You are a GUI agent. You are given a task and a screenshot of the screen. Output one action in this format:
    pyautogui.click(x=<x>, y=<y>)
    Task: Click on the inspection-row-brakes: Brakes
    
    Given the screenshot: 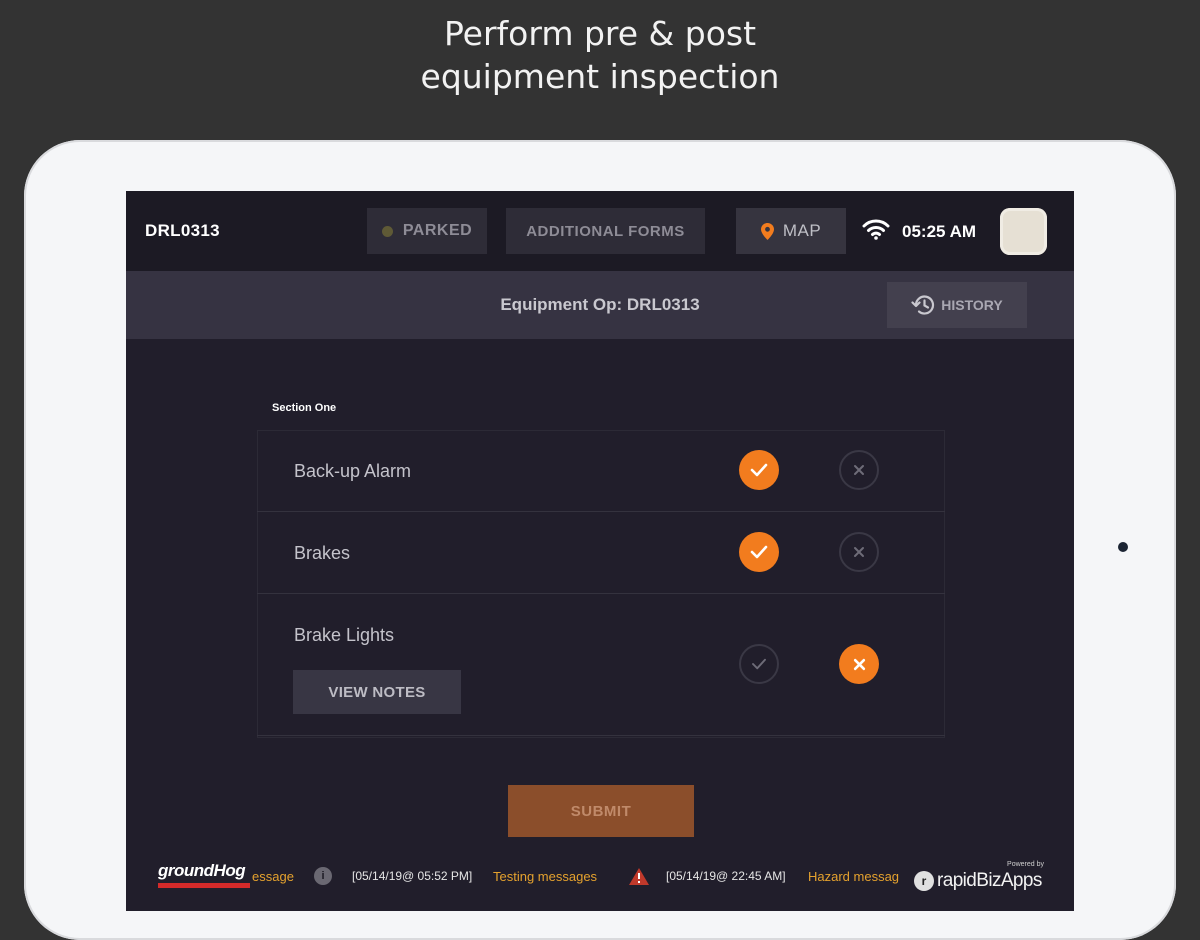 What is the action you would take?
    pyautogui.click(x=601, y=553)
    